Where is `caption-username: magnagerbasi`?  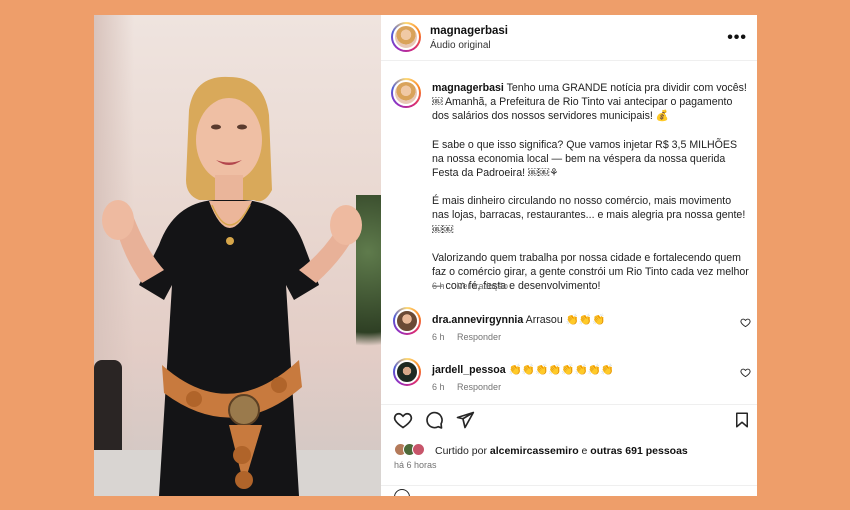
caption-username: magnagerbasi is located at coordinates (468, 88).